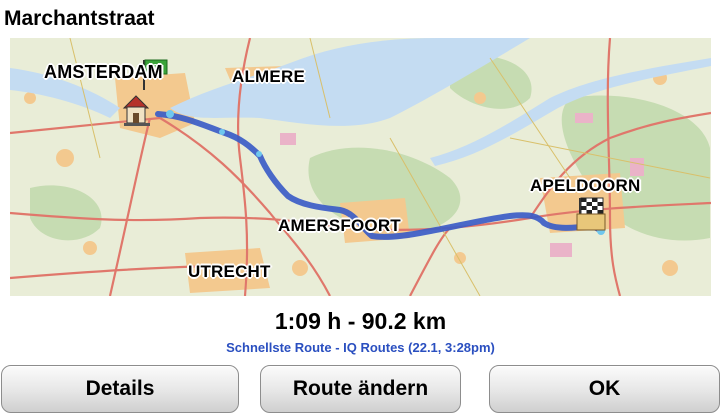 The width and height of the screenshot is (721, 415). I want to click on city-label-apeldoorn: APELDOORN, so click(585, 185).